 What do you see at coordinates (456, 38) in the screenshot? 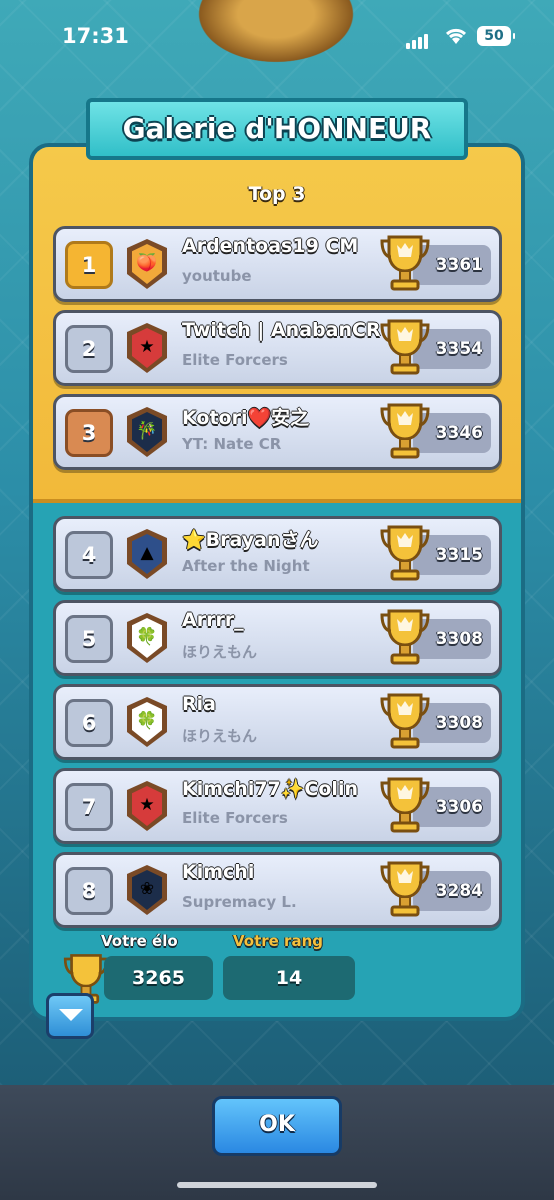
I see `wifi-icon` at bounding box center [456, 38].